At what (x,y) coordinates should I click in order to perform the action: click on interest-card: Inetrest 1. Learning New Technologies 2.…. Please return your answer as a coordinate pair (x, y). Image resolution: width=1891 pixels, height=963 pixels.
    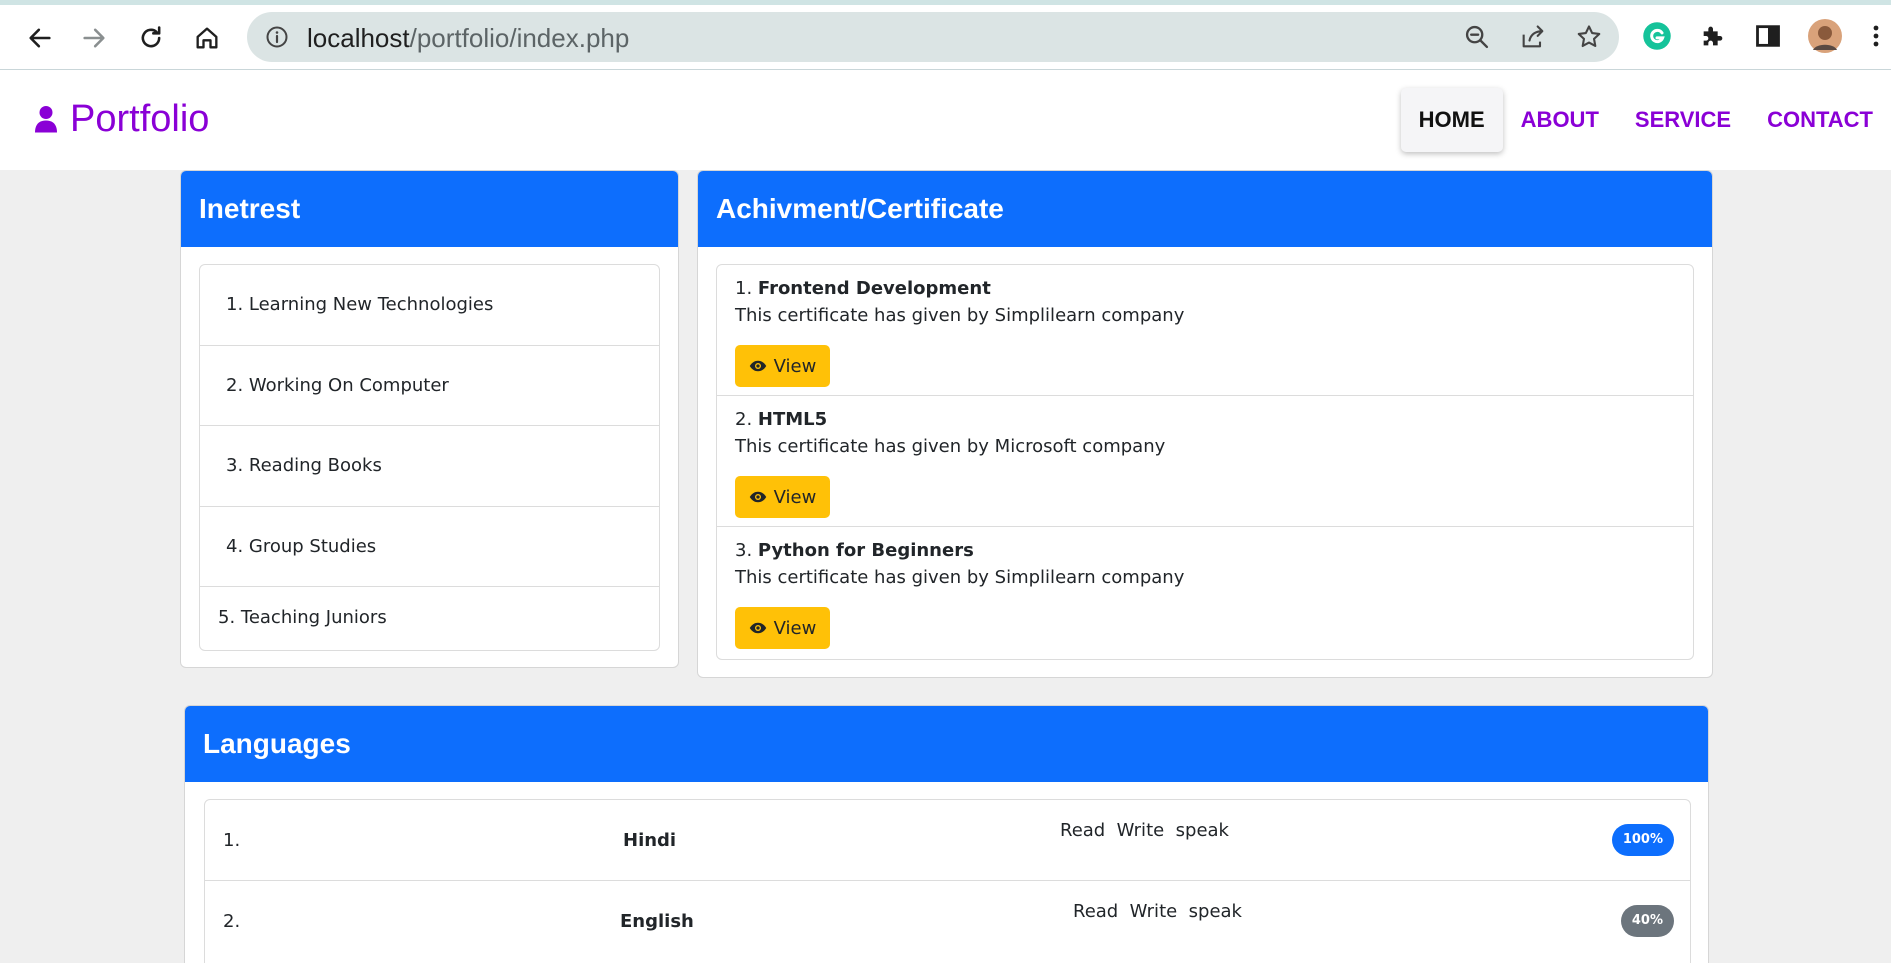
    Looking at the image, I should click on (429, 419).